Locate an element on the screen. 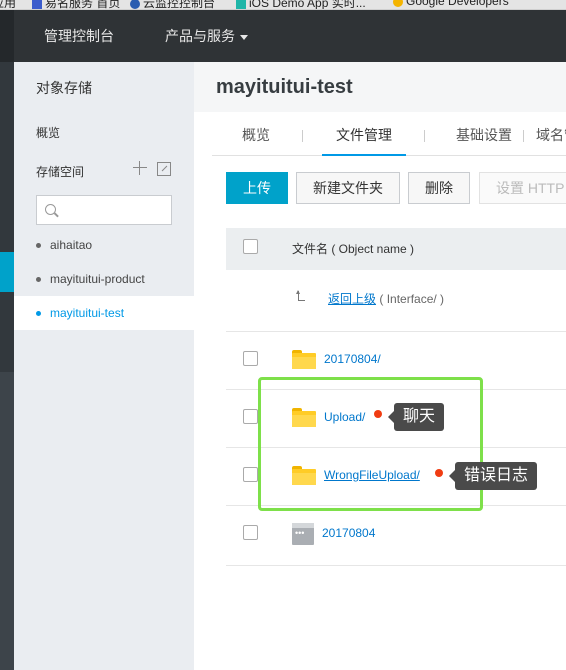  table-row-back: 返回上级 ( Interface/ ) is located at coordinates (396, 301).